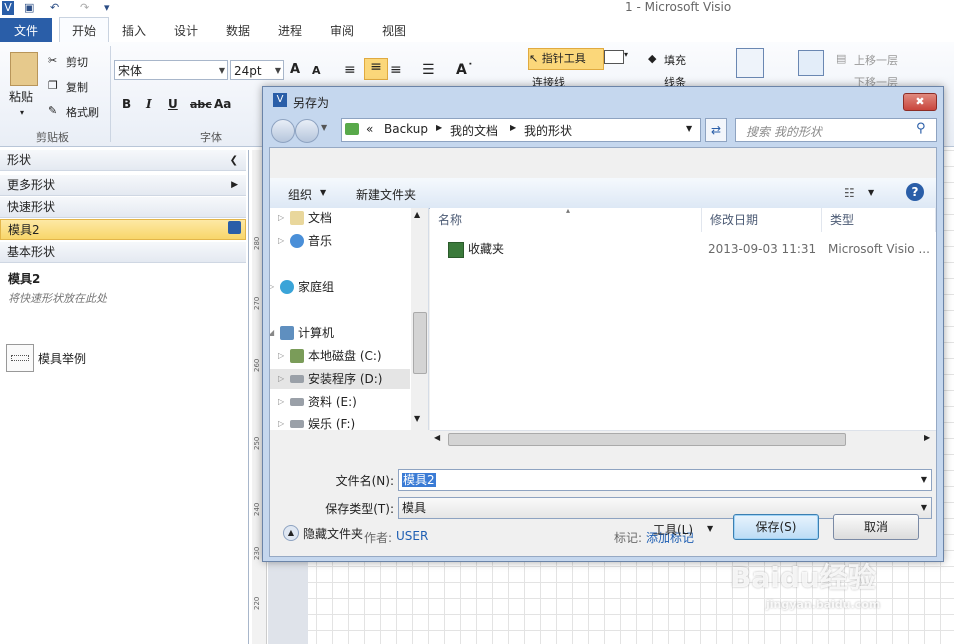  I want to click on align-top-icon: ≡, so click(350, 70).